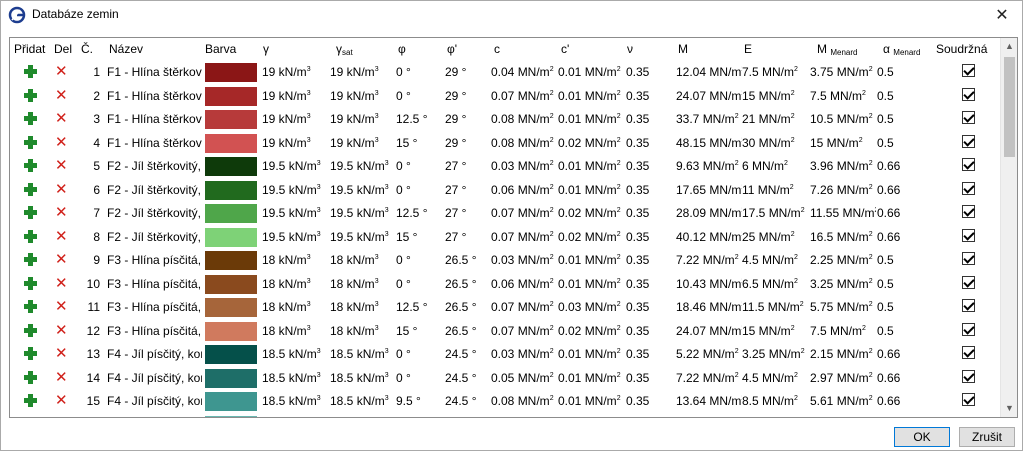 The image size is (1023, 451). I want to click on e-cell: 30 MN/m2, so click(776, 143).